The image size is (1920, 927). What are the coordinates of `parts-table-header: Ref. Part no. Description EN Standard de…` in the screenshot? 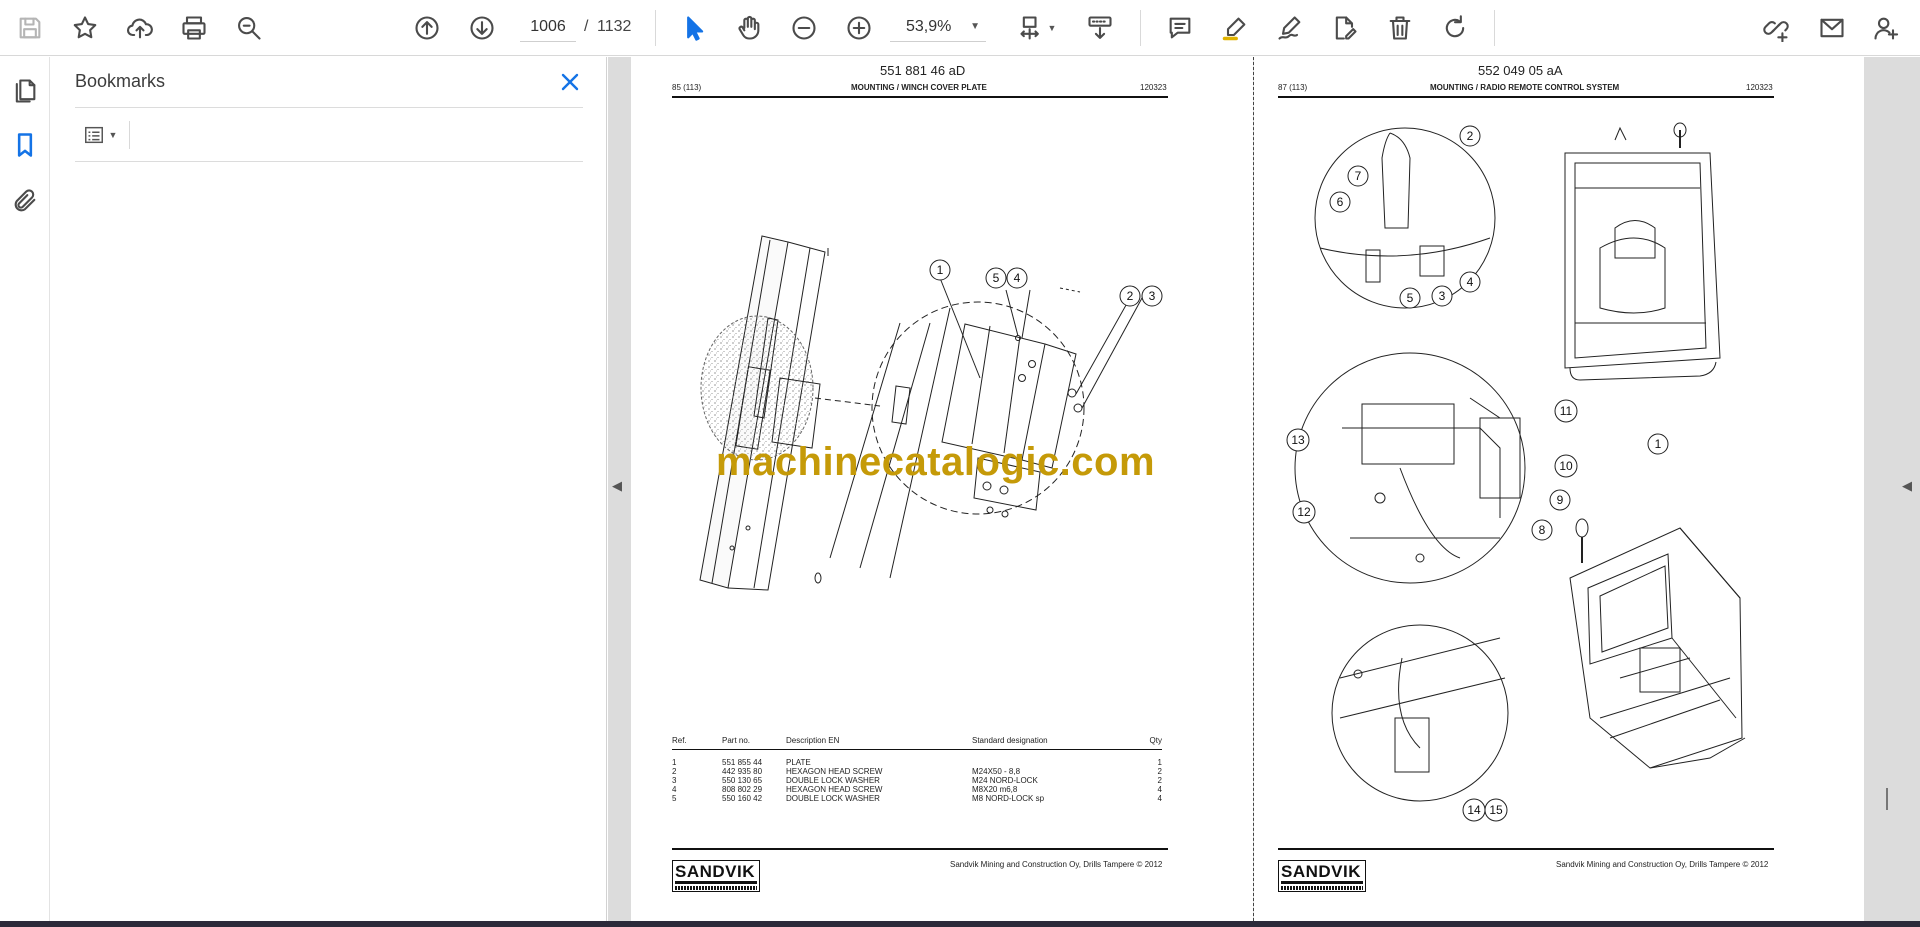 It's located at (917, 743).